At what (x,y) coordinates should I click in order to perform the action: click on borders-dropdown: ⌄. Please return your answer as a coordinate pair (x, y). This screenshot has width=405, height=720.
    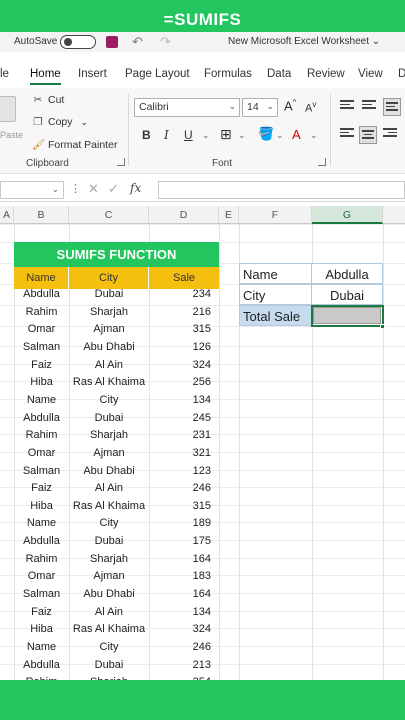
    Looking at the image, I should click on (242, 135).